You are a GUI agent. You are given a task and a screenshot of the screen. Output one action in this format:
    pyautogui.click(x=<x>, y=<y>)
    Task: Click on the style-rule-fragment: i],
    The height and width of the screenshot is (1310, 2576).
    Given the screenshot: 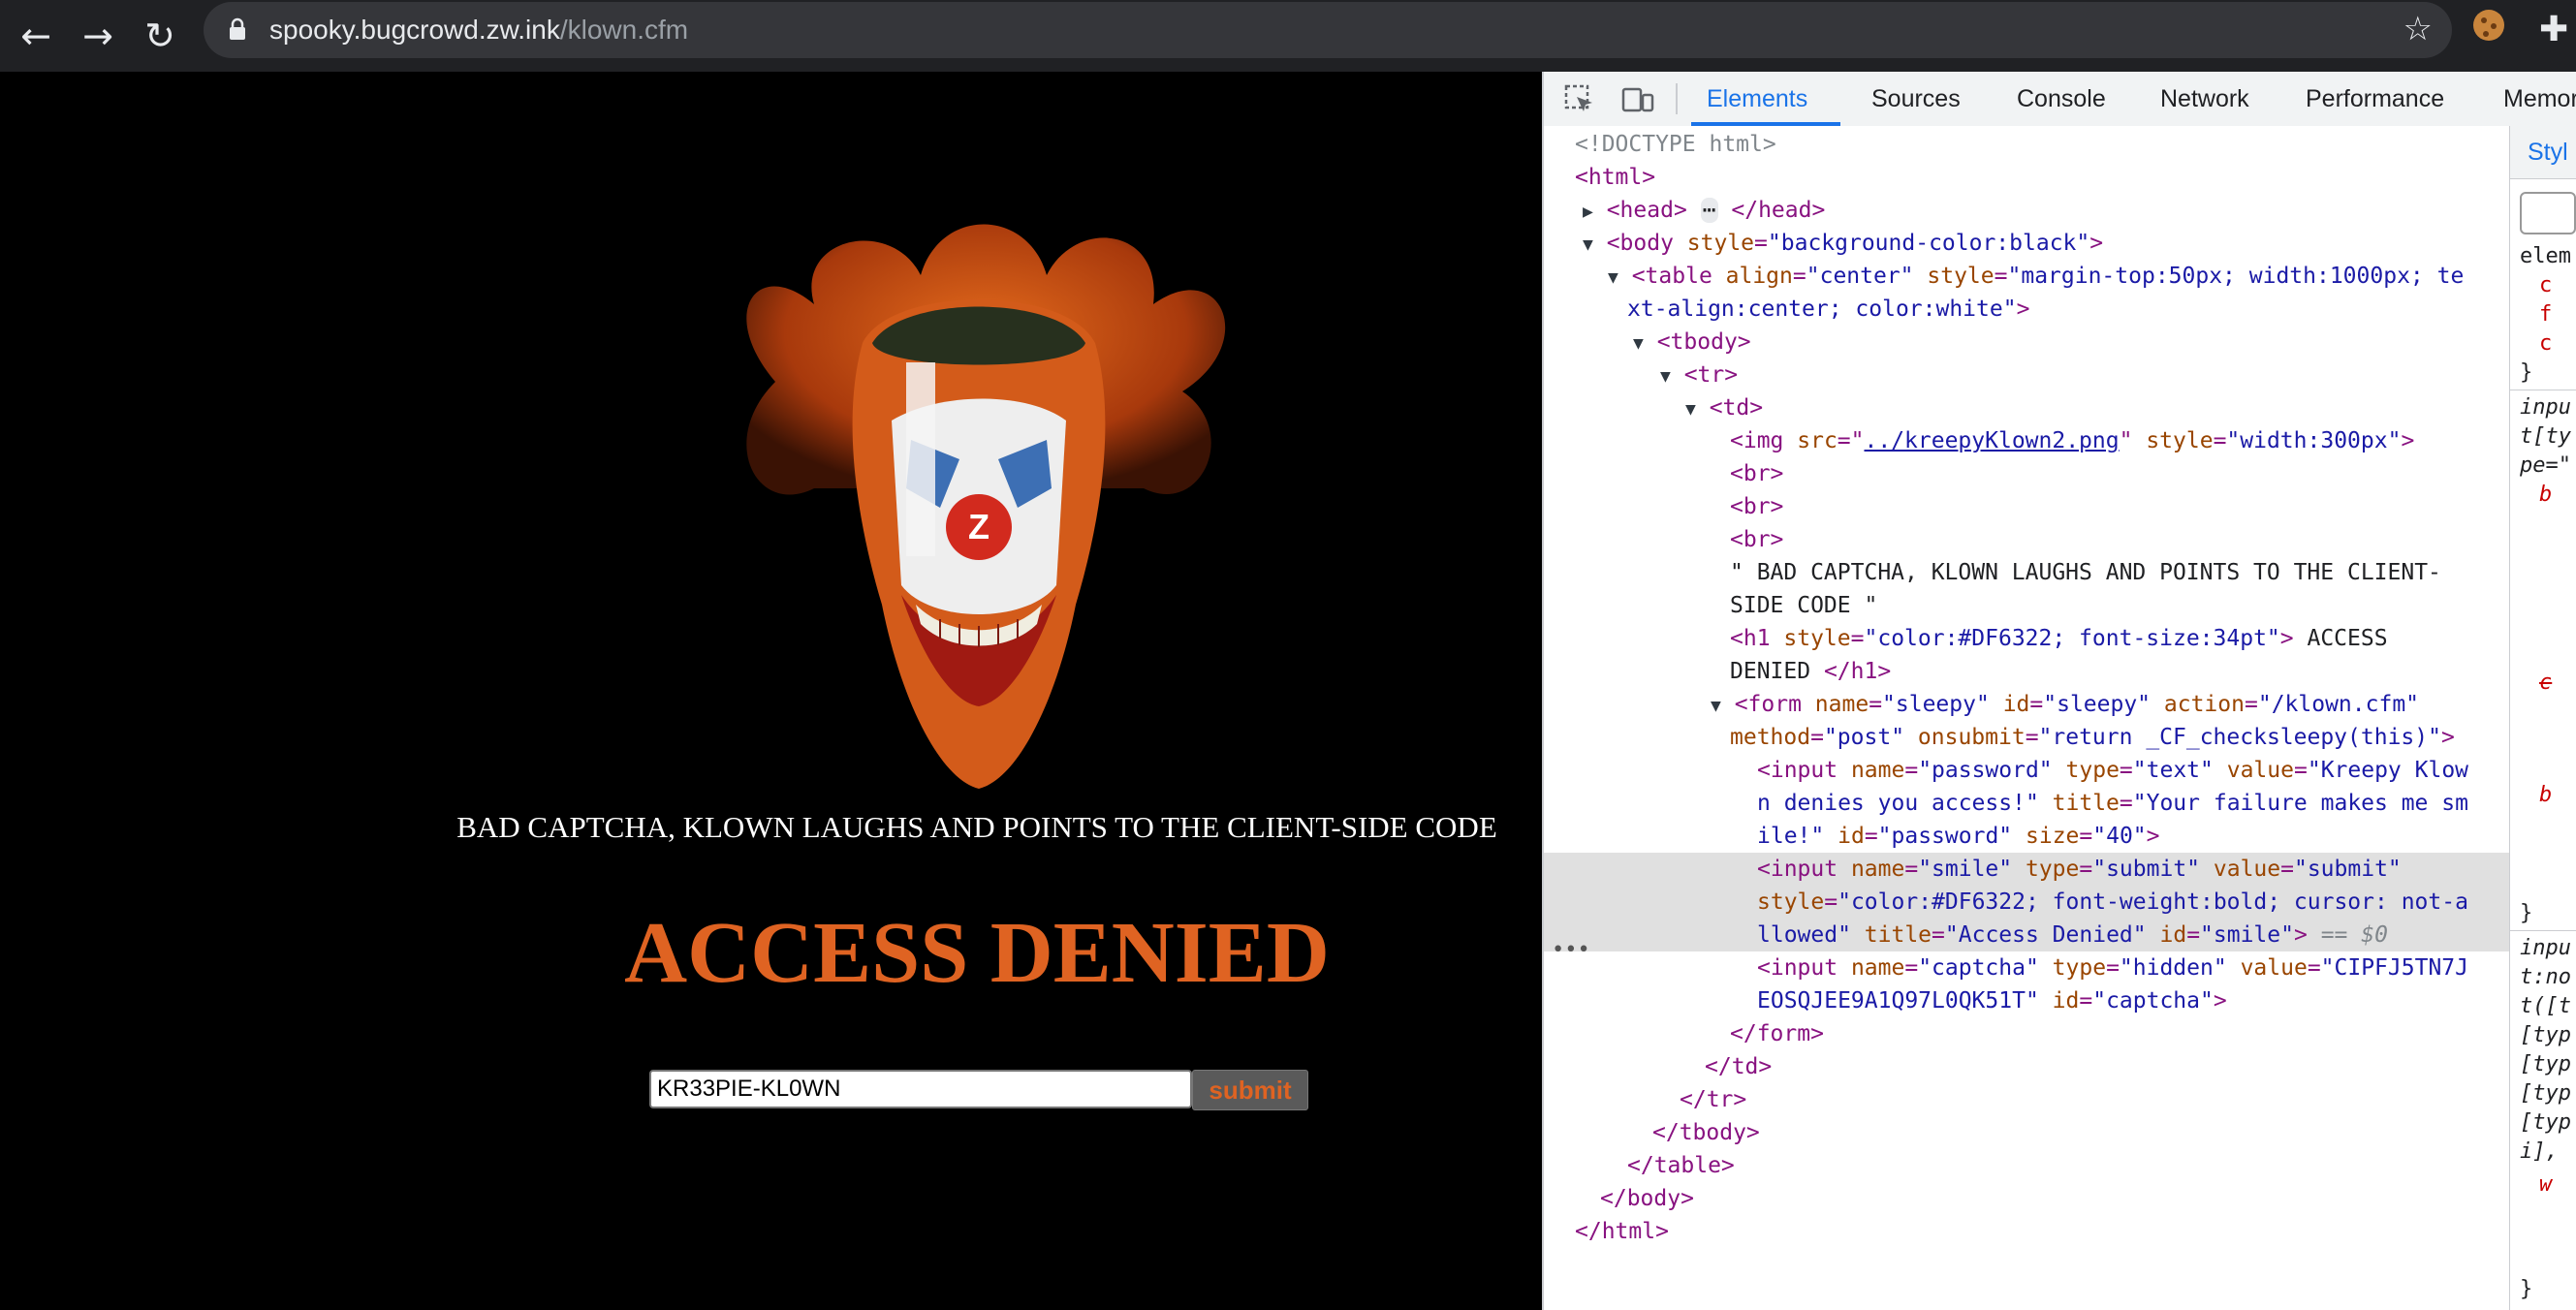 What is the action you would take?
    pyautogui.click(x=2539, y=1151)
    